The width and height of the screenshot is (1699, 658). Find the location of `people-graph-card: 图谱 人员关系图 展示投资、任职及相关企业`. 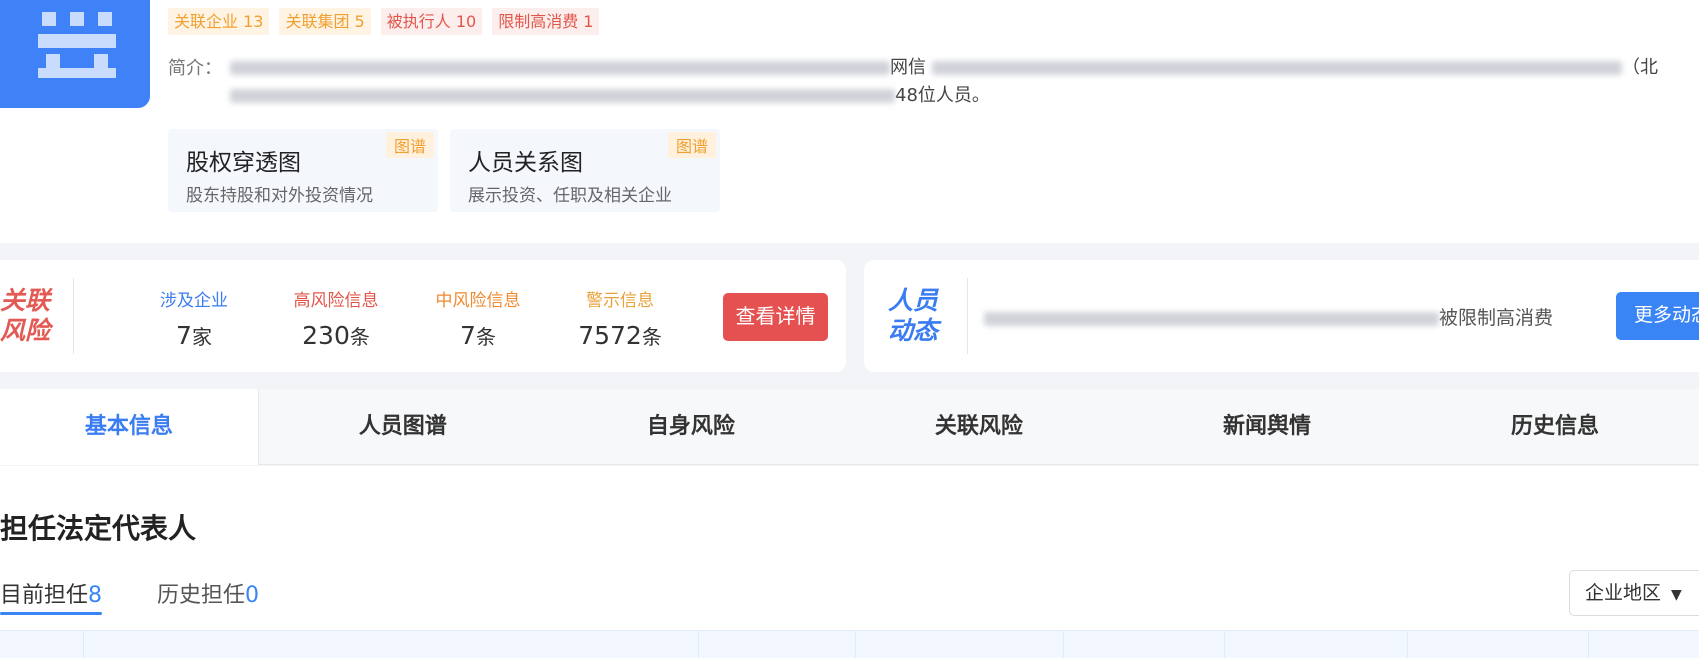

people-graph-card: 图谱 人员关系图 展示投资、任职及相关企业 is located at coordinates (585, 170).